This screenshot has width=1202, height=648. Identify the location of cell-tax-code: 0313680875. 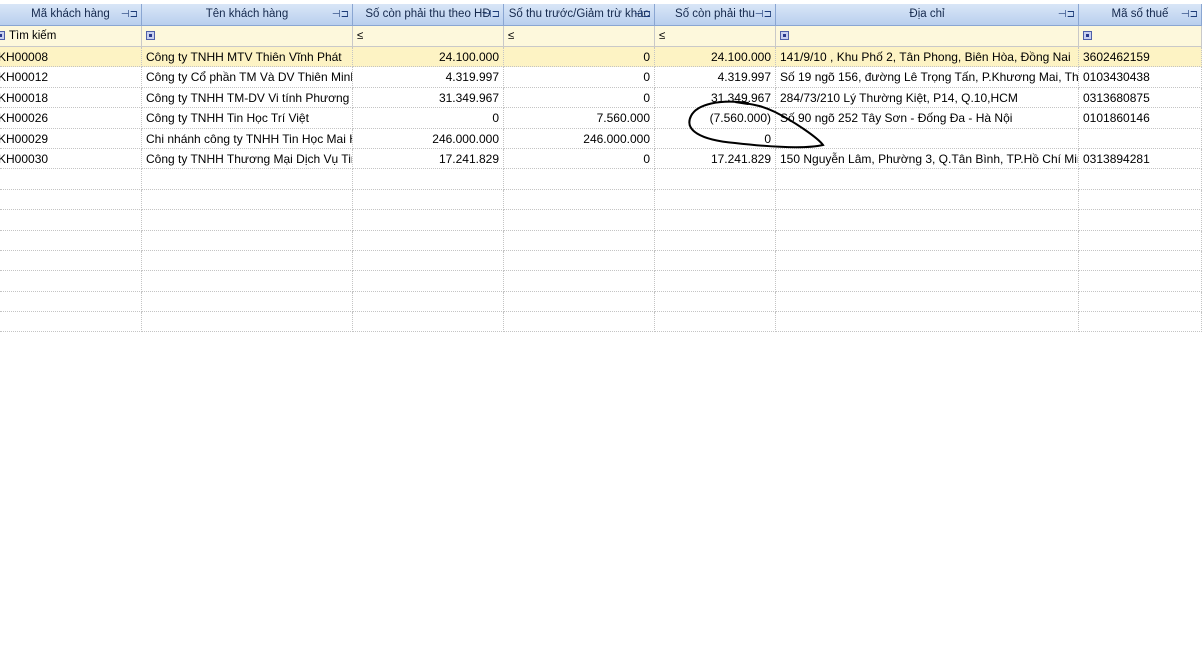
(1140, 98).